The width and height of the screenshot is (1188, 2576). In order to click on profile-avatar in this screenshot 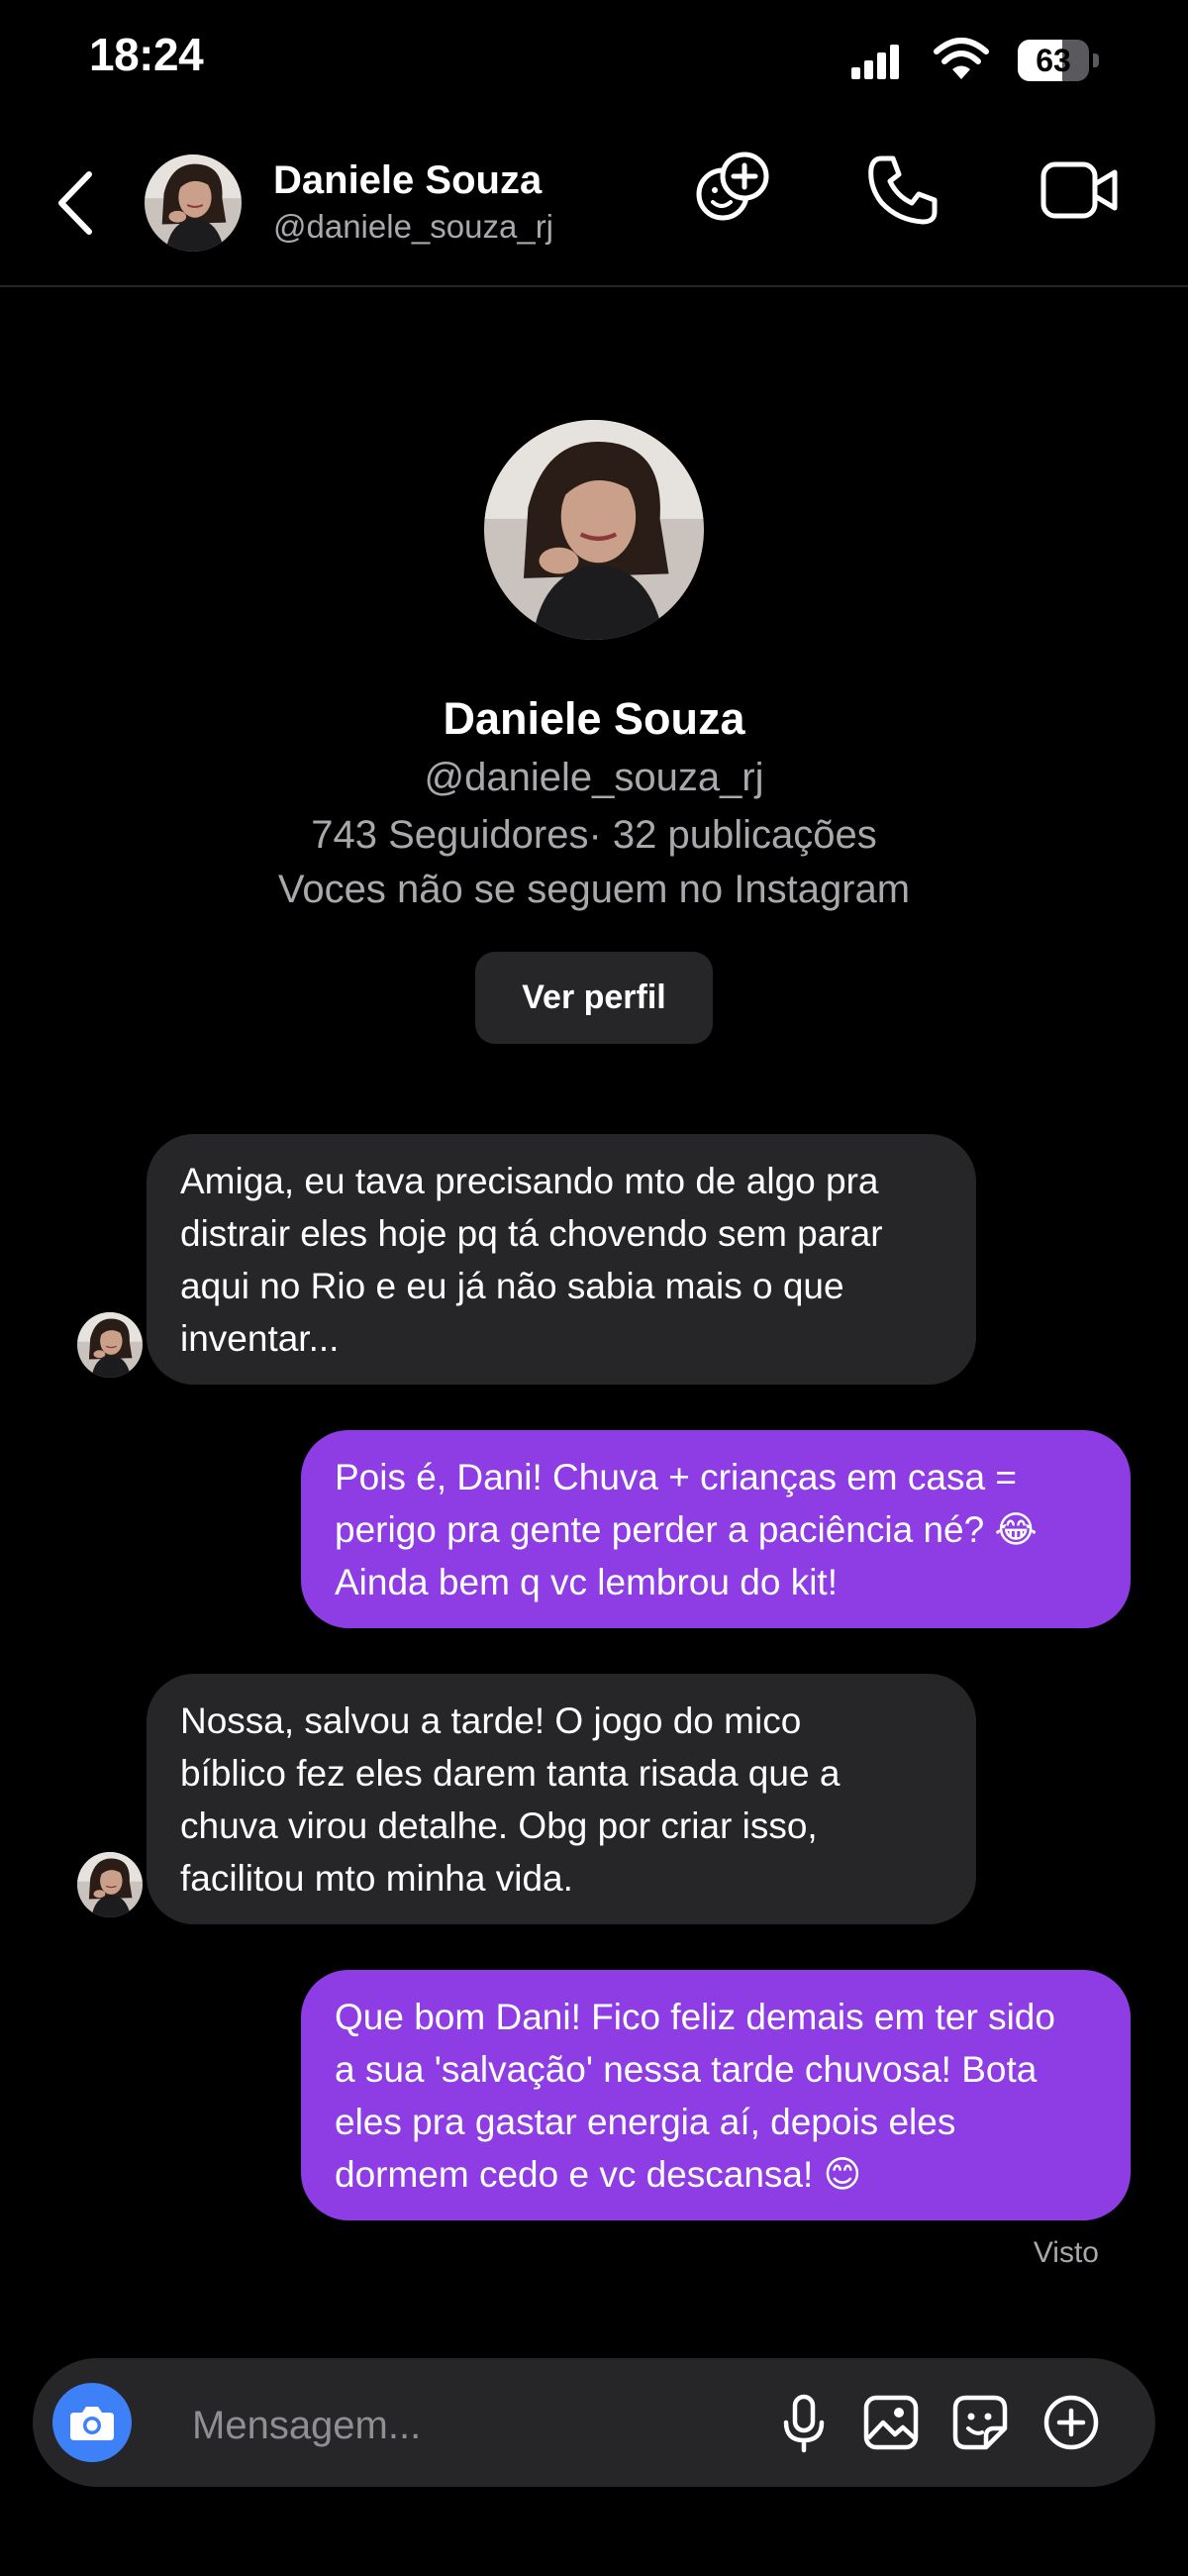, I will do `click(594, 530)`.